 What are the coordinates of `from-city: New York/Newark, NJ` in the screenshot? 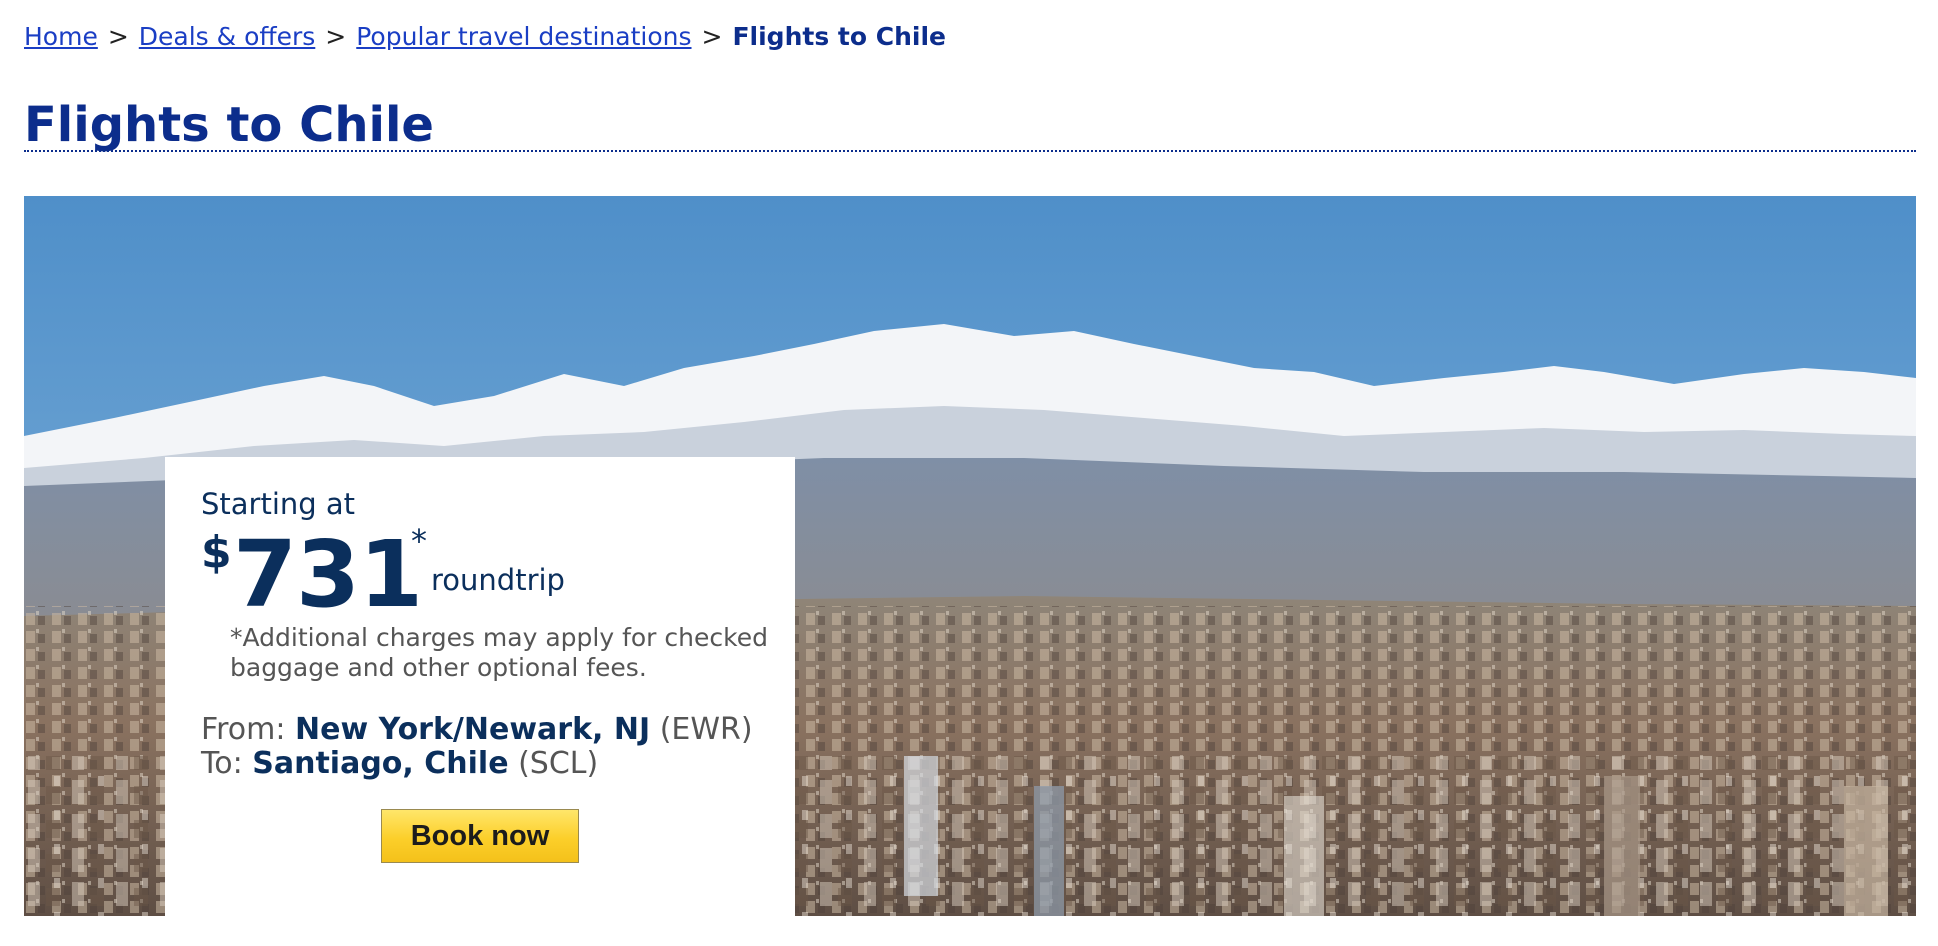 It's located at (472, 729).